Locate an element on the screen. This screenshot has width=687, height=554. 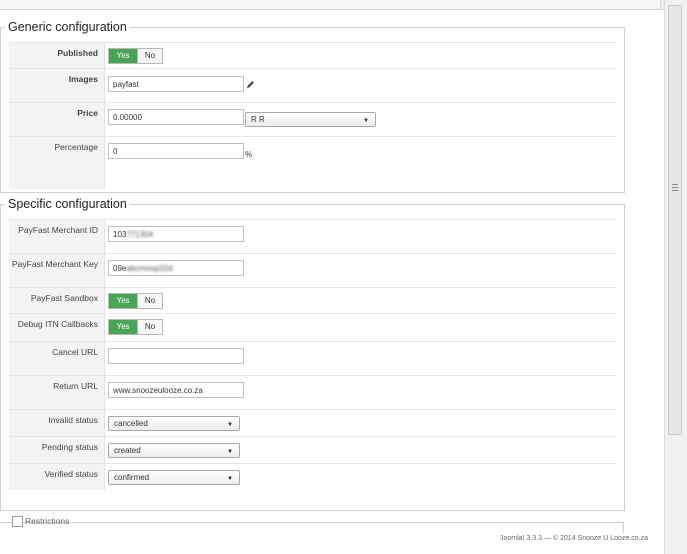
specific-configuration-legend: Specific configuration is located at coordinates (67, 204).